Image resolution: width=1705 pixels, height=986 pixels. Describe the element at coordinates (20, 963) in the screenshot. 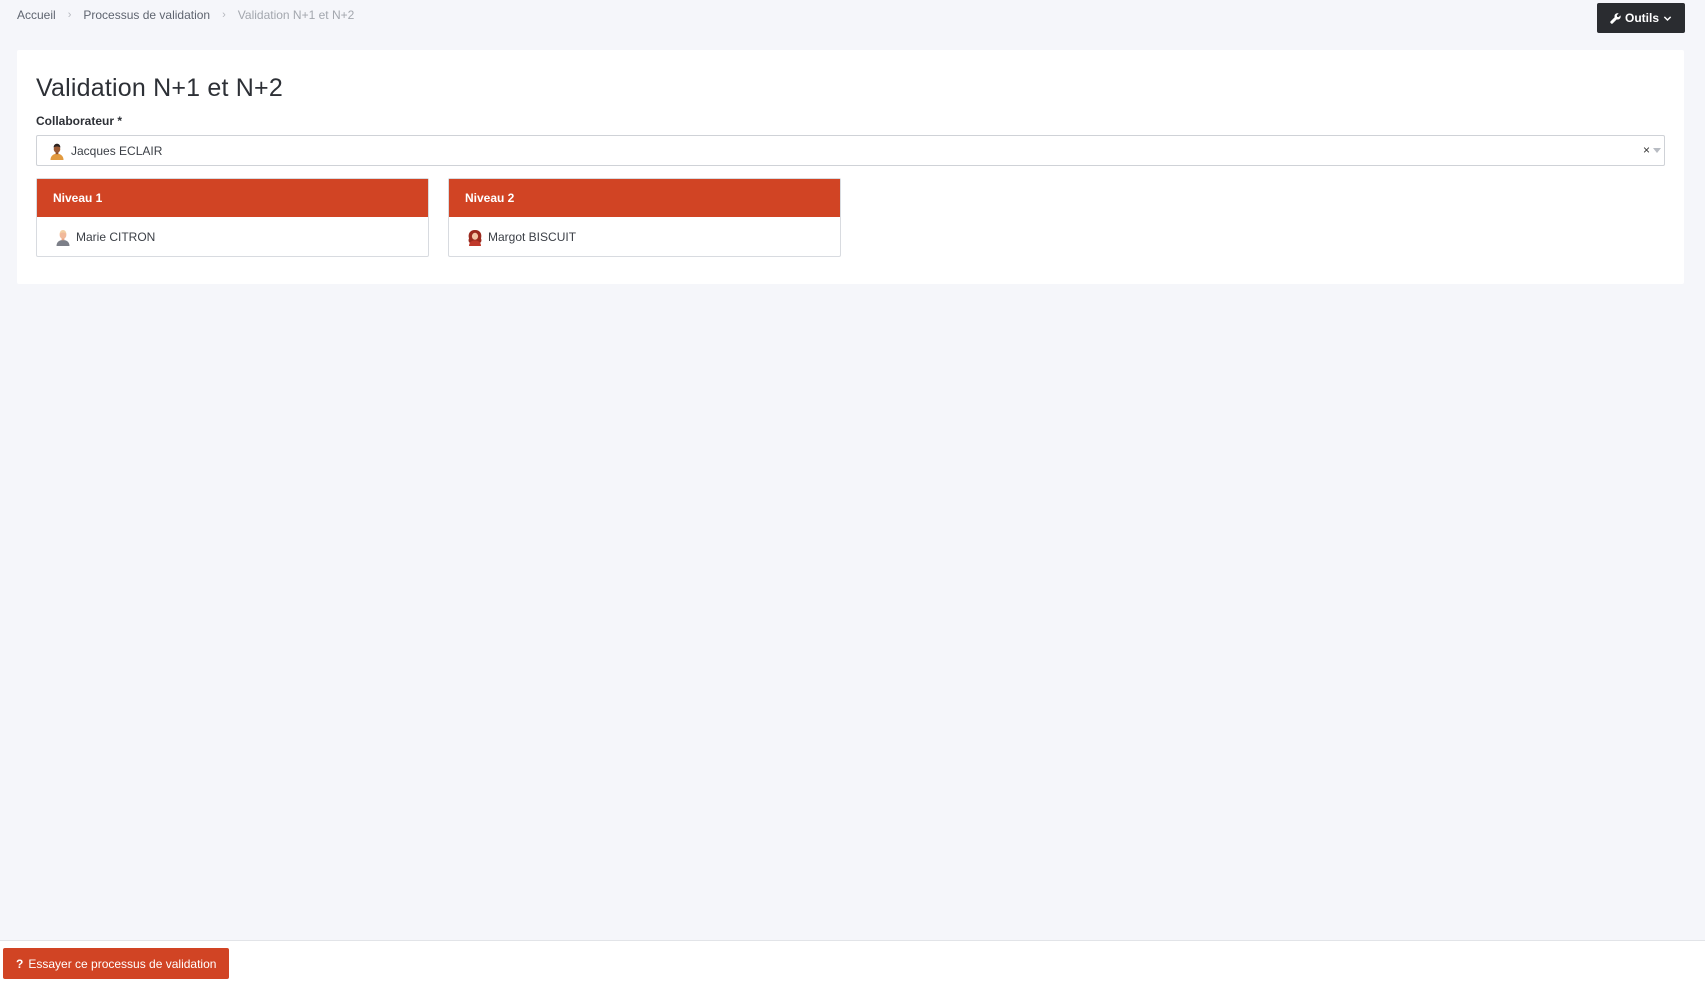

I see `question-mark-icon: ?` at that location.